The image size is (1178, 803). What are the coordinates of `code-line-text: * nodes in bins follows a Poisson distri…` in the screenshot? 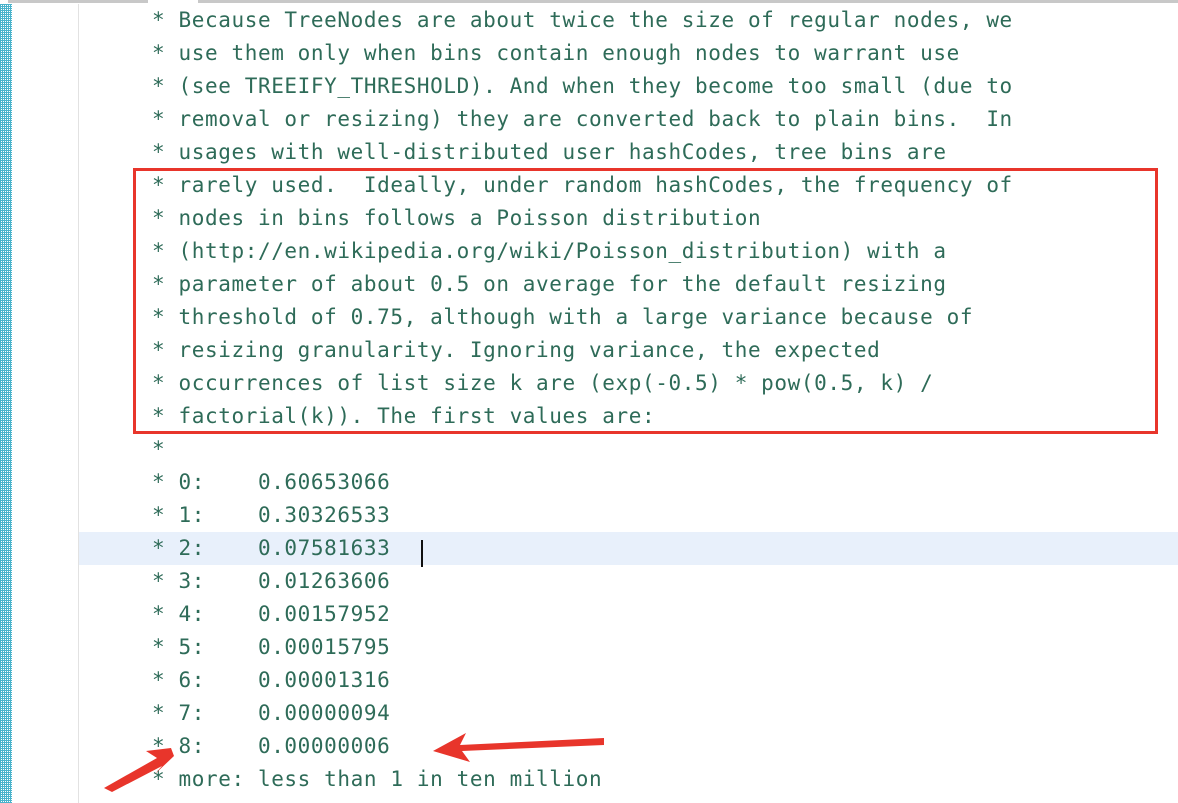 It's located at (456, 218).